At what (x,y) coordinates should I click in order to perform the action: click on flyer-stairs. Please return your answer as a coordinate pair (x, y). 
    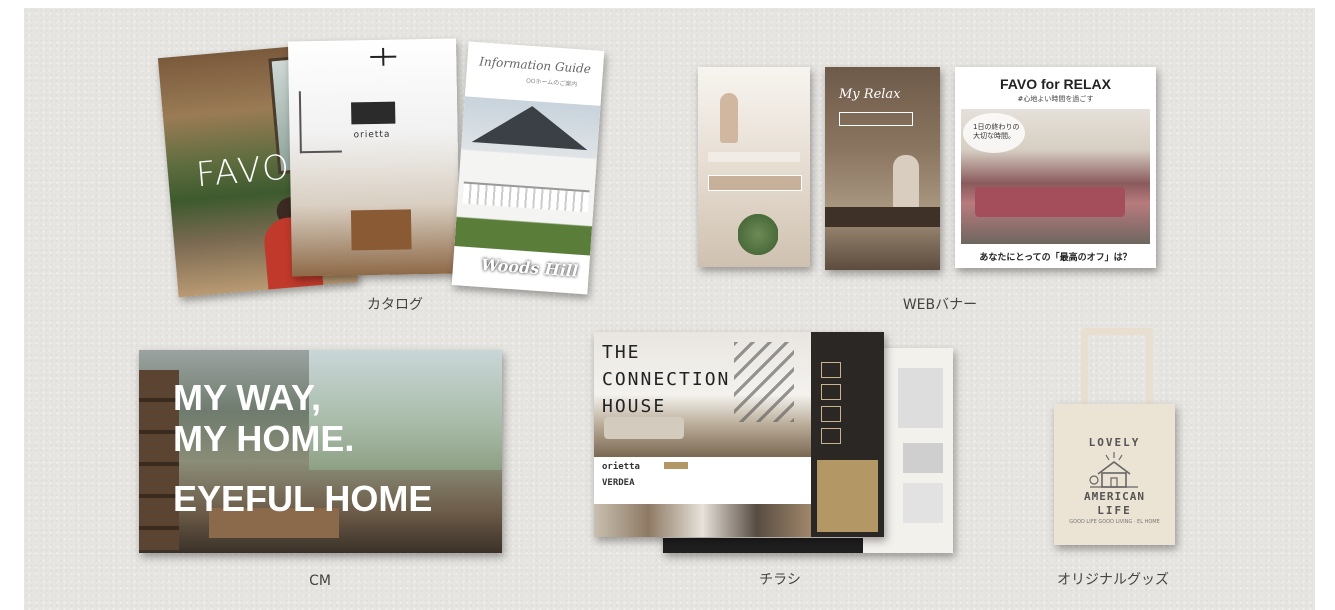
    Looking at the image, I should click on (764, 382).